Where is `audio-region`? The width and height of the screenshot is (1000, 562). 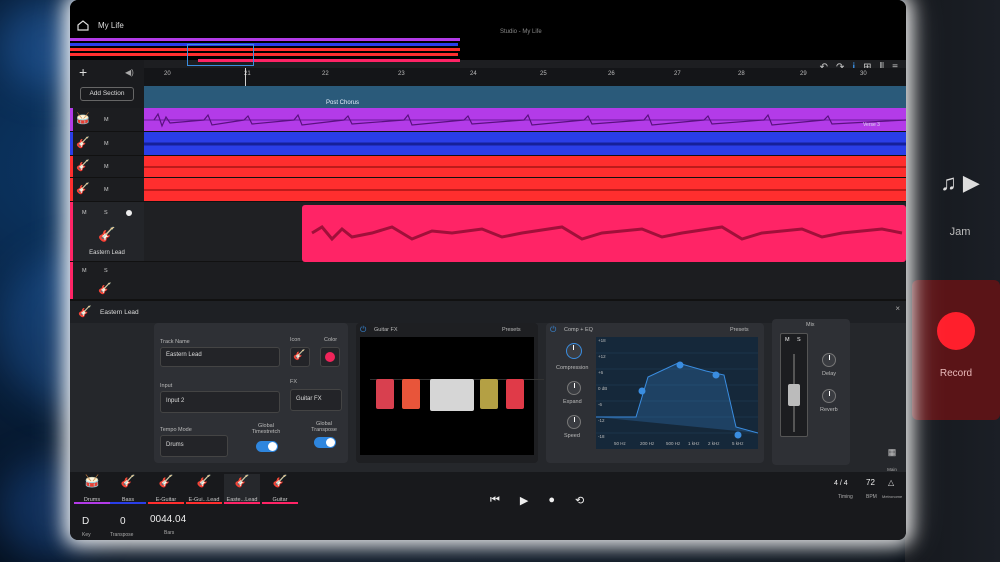 audio-region is located at coordinates (604, 233).